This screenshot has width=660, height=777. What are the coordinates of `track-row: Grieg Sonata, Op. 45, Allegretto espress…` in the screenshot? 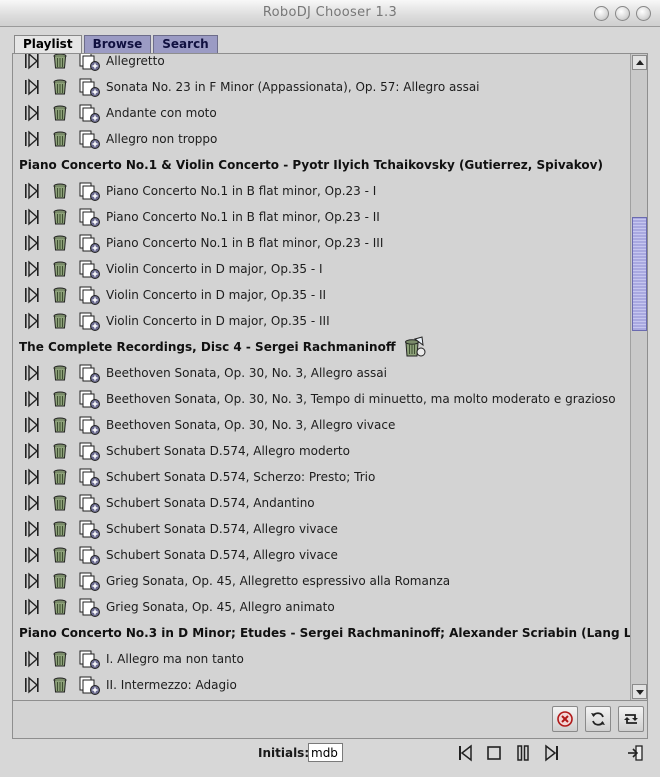 It's located at (321, 582).